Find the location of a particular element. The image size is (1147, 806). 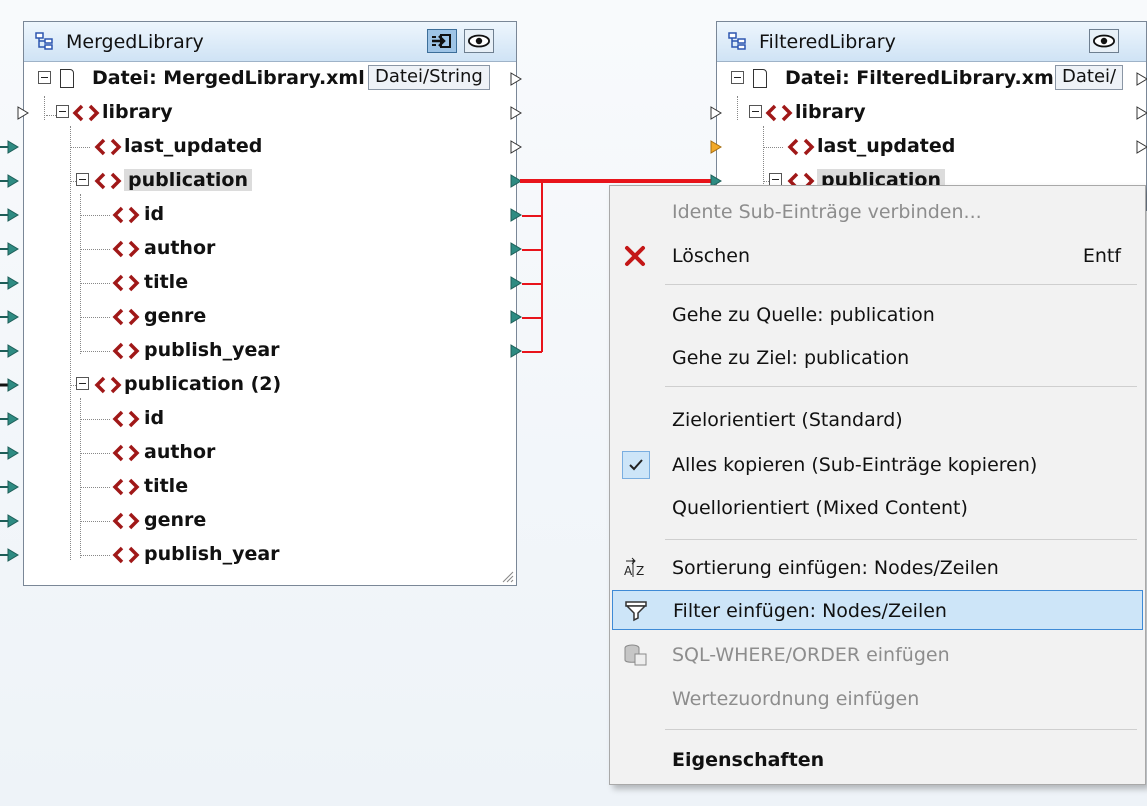

file-string-button: Datei/String is located at coordinates (429, 77).